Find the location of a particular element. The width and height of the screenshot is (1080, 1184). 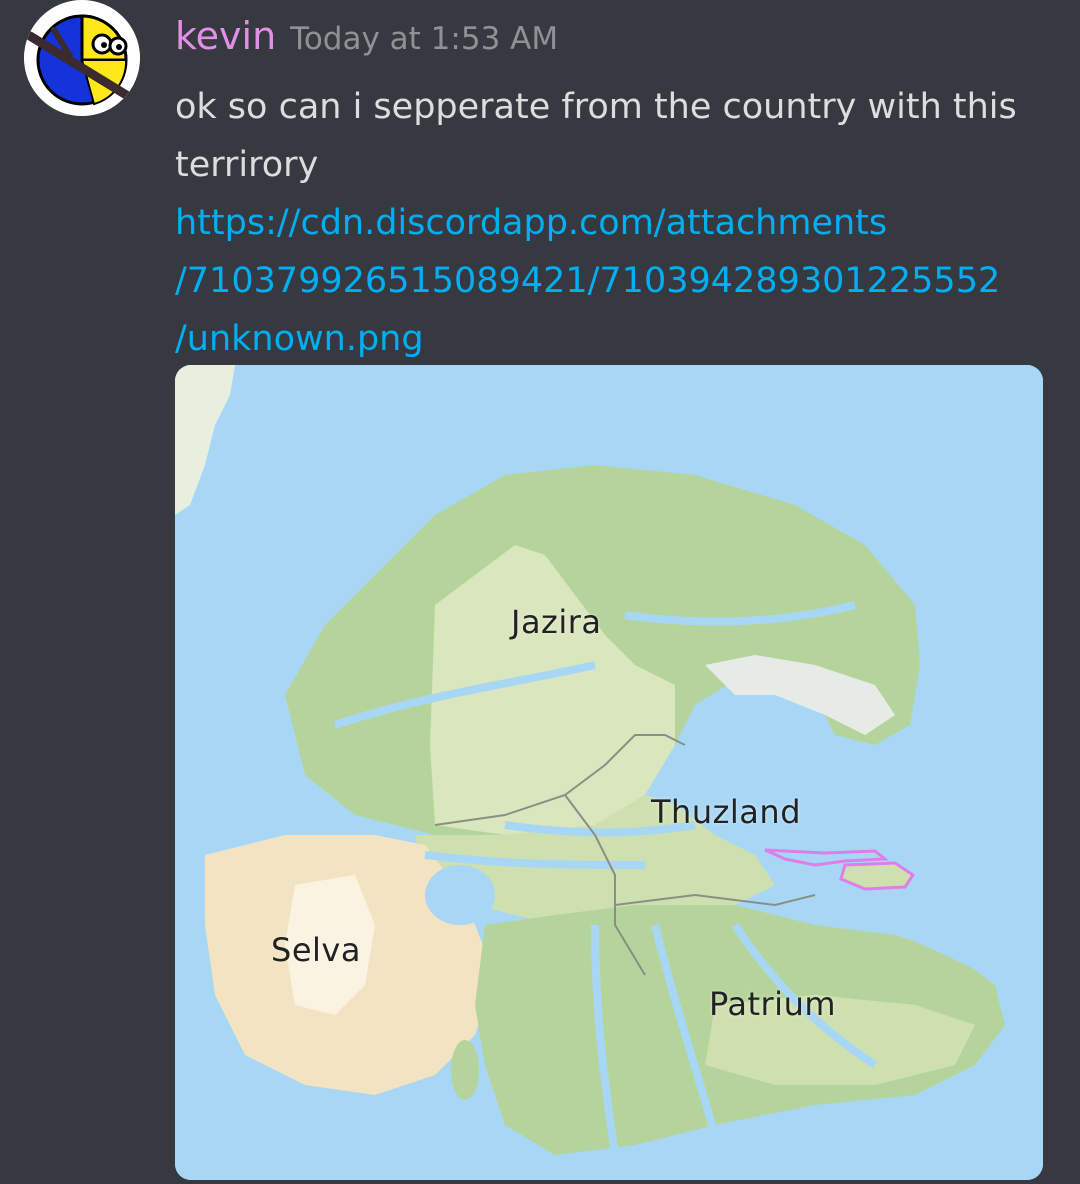

author-name: kevin is located at coordinates (225, 36).